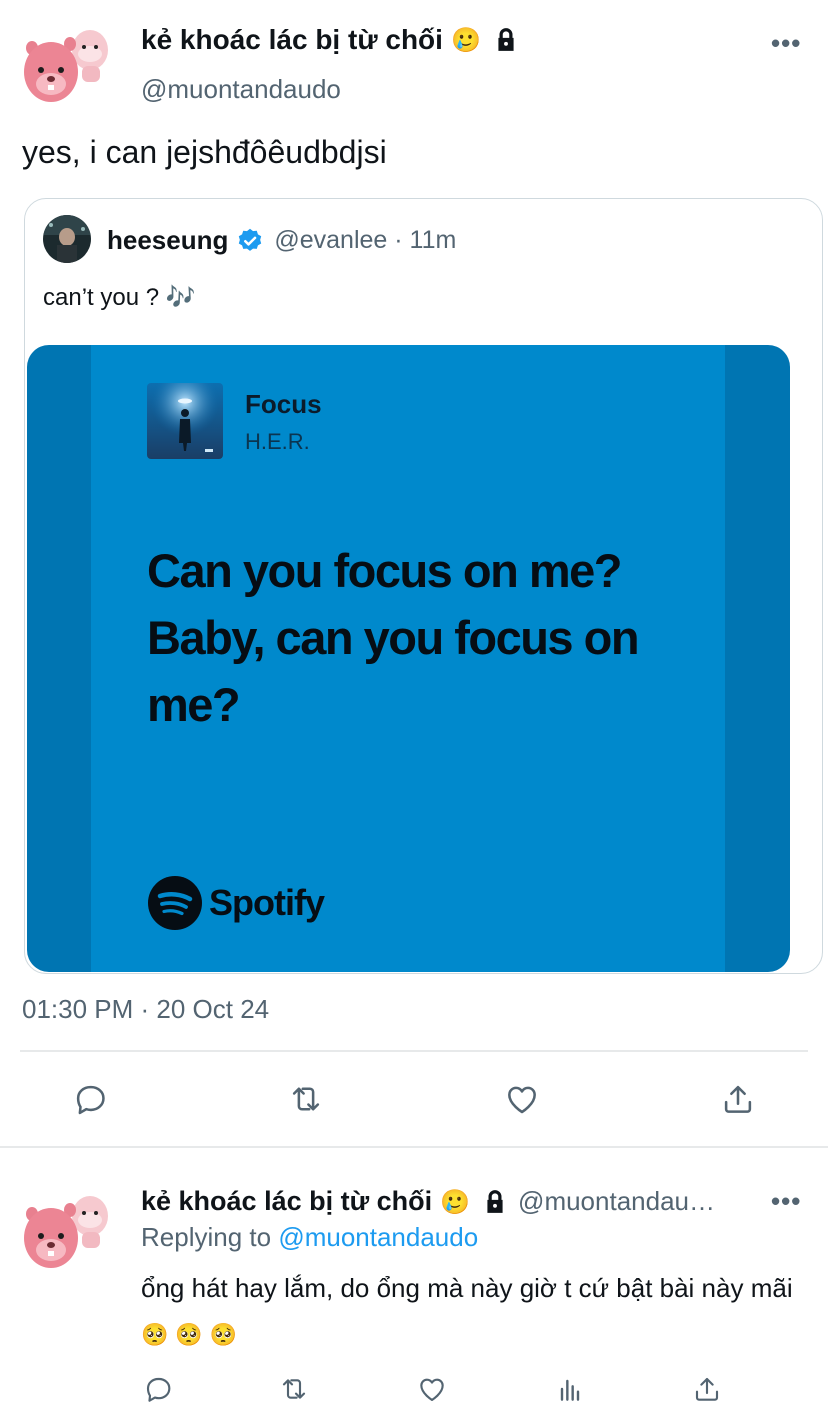 This screenshot has height=1402, width=828. What do you see at coordinates (119, 297) in the screenshot?
I see `quote-text: can’t you ? 🎶` at bounding box center [119, 297].